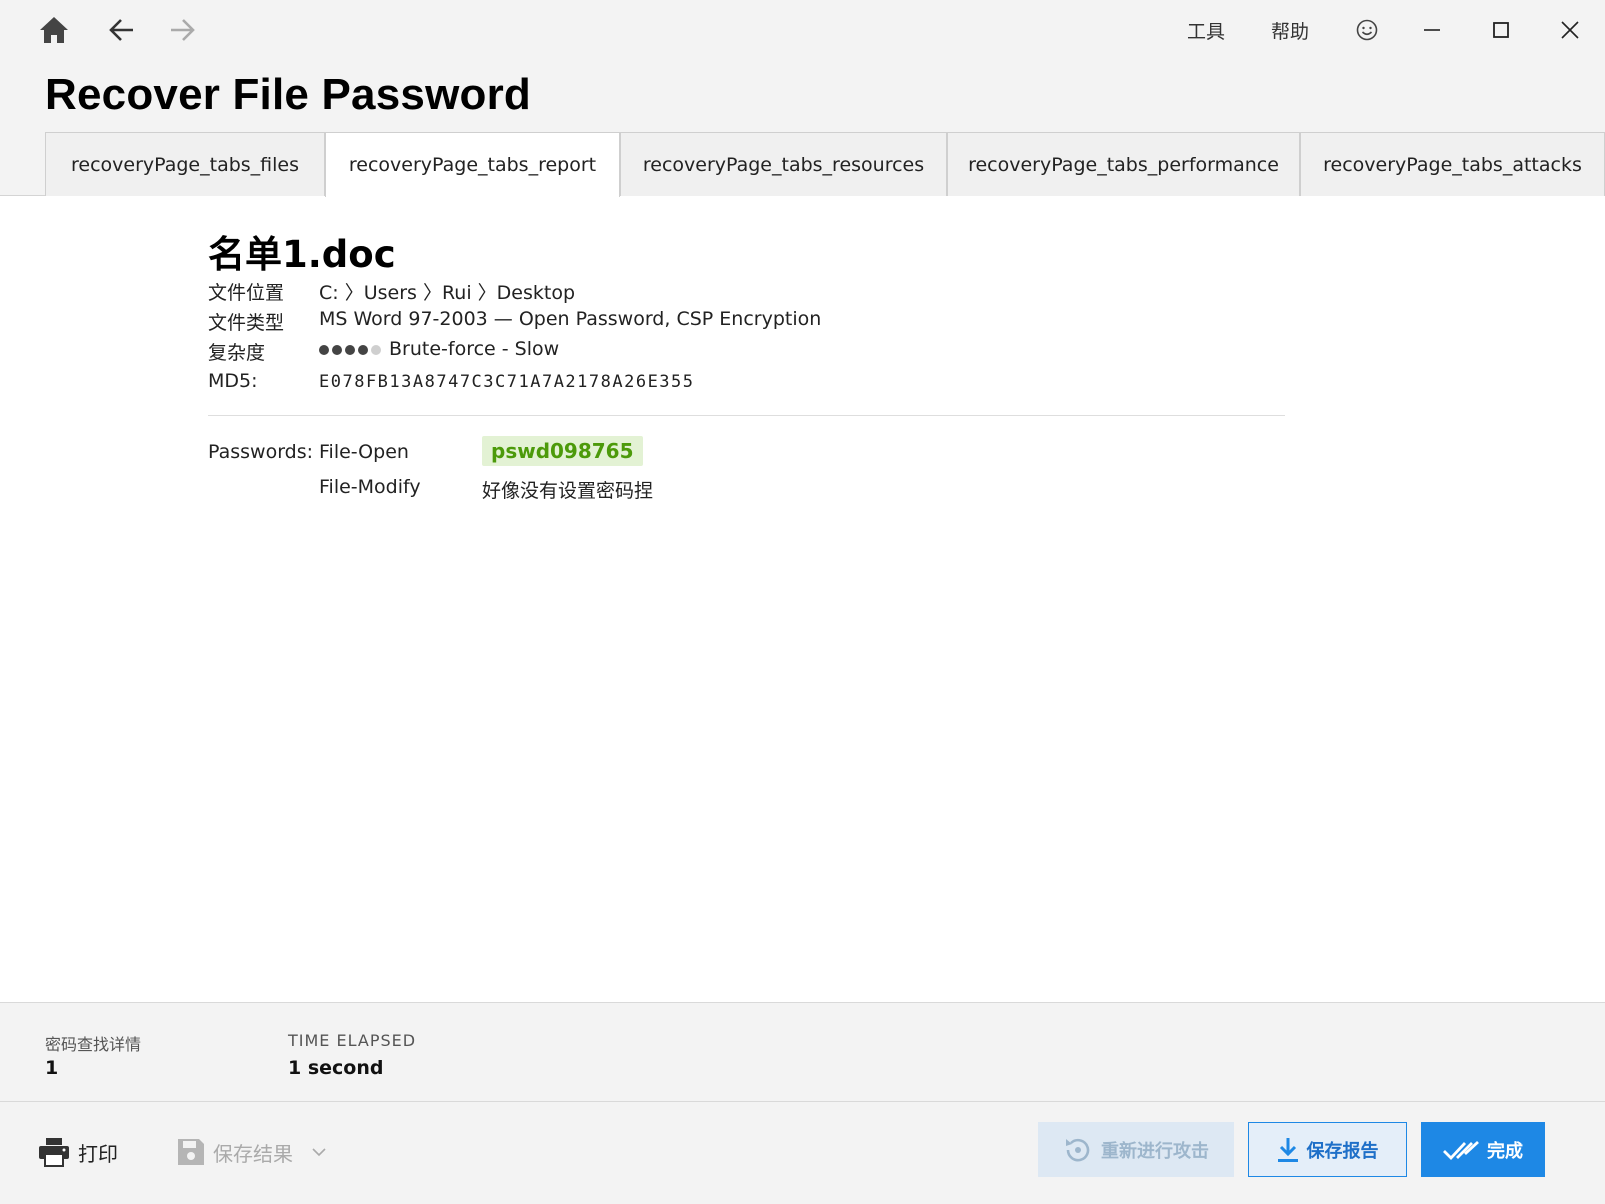  I want to click on tab-attacks: recoveryPage_tabs_attacks, so click(1452, 164).